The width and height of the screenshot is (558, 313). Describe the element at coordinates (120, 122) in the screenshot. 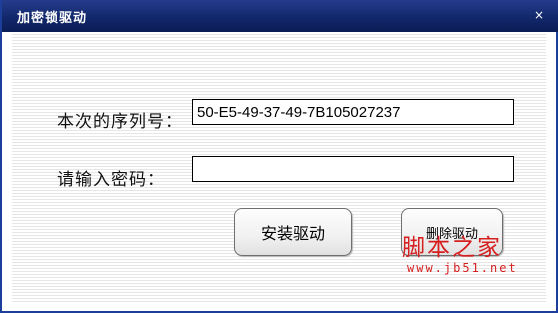

I see `serial-label: 本次的序列号：` at that location.